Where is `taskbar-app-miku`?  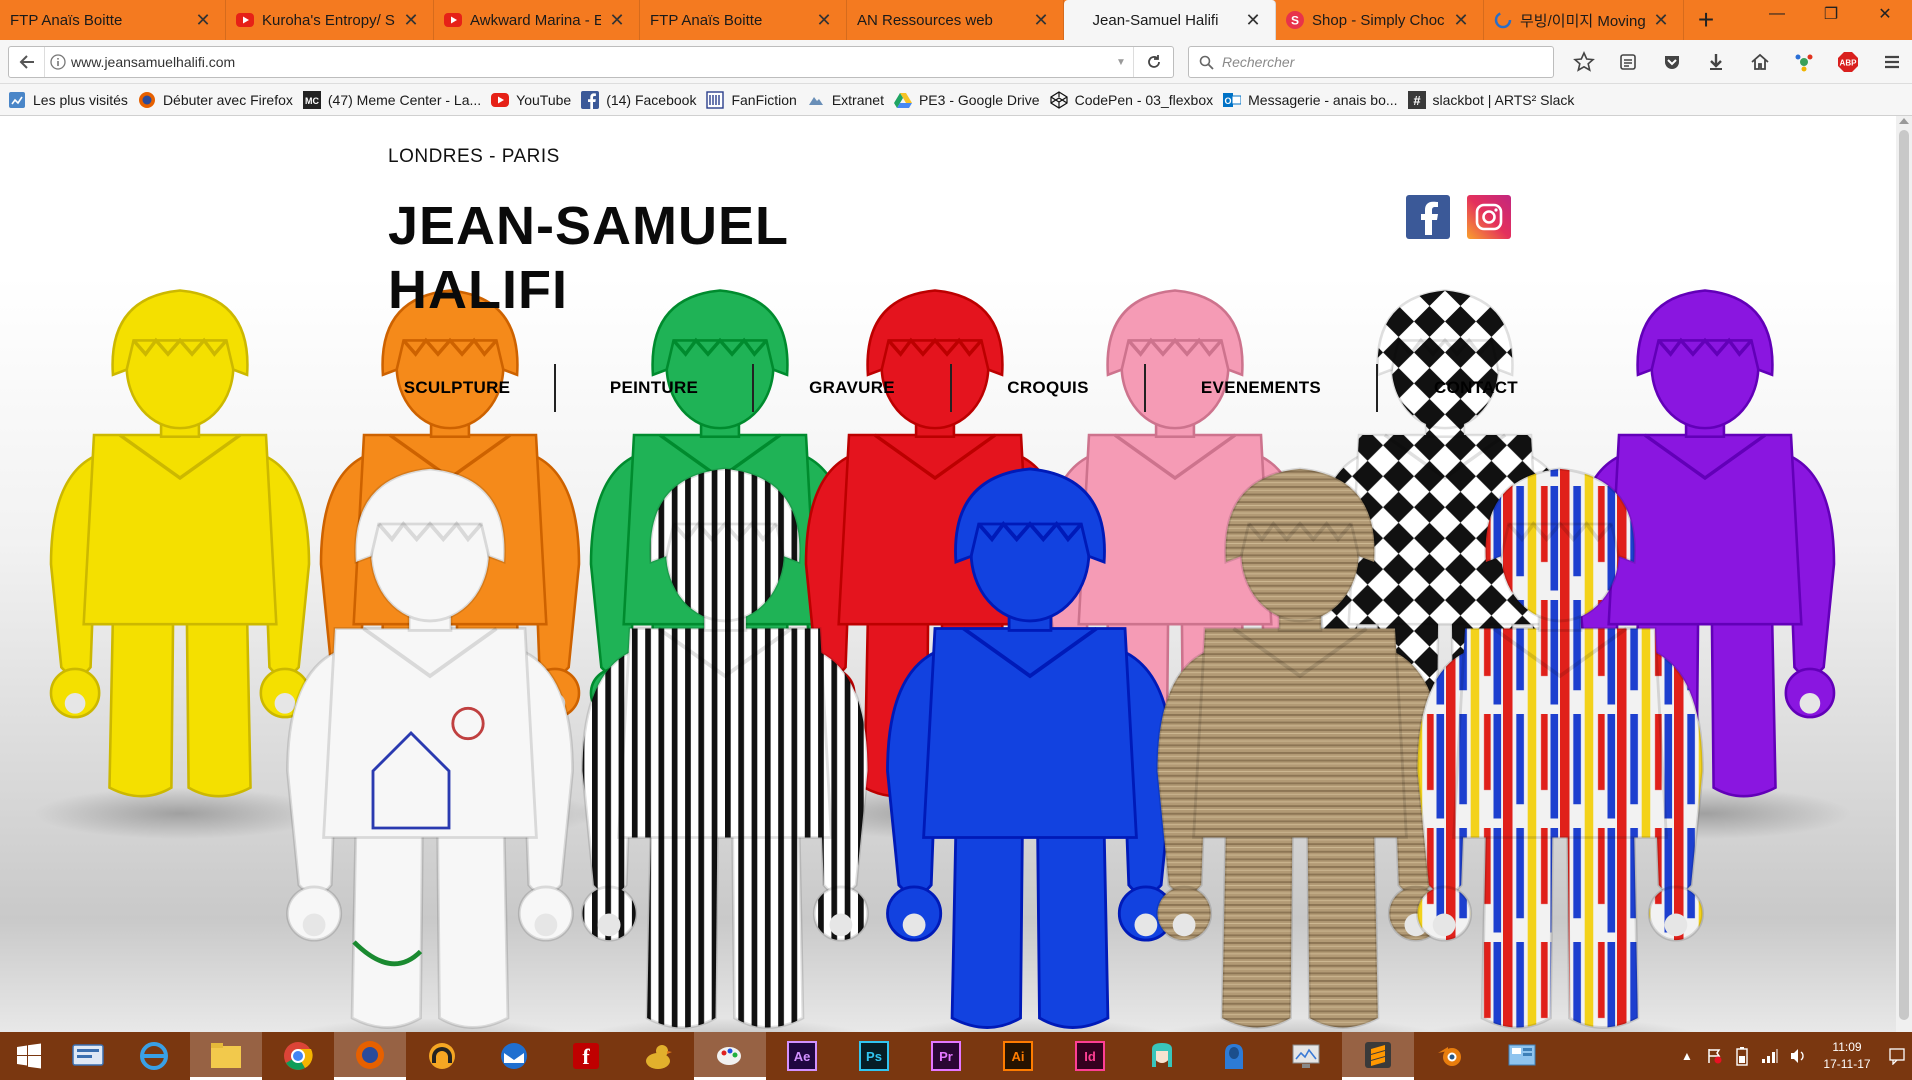
taskbar-app-miku is located at coordinates (1162, 1056).